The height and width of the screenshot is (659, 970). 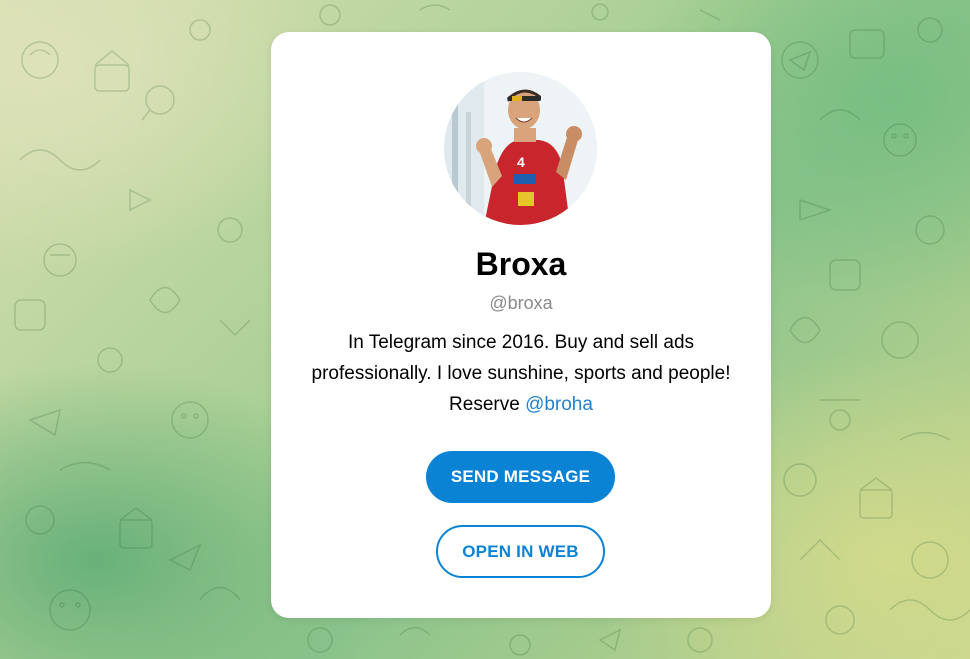 I want to click on profile-name: Broxa, so click(x=521, y=264).